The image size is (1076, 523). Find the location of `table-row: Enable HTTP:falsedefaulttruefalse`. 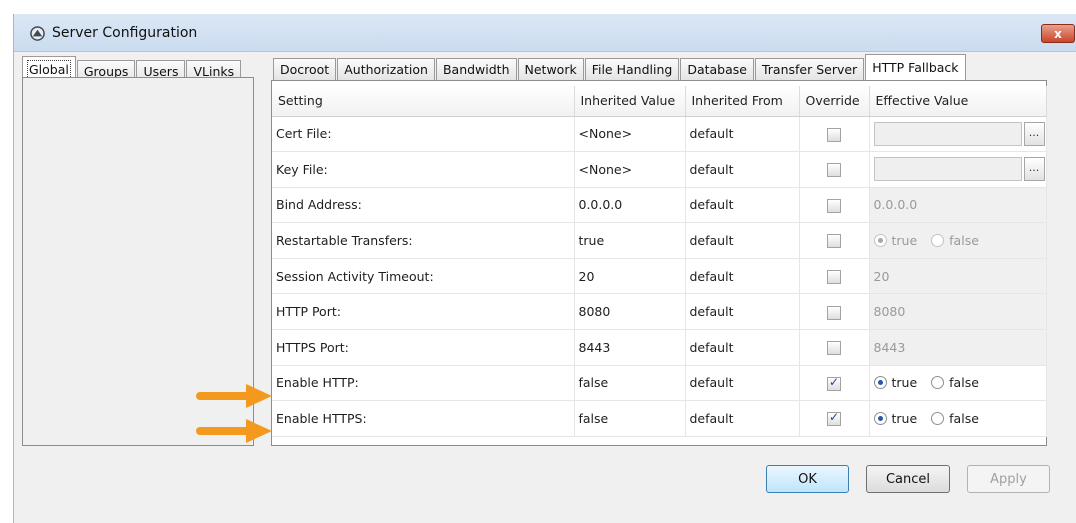

table-row: Enable HTTP:falsedefaulttruefalse is located at coordinates (659, 383).